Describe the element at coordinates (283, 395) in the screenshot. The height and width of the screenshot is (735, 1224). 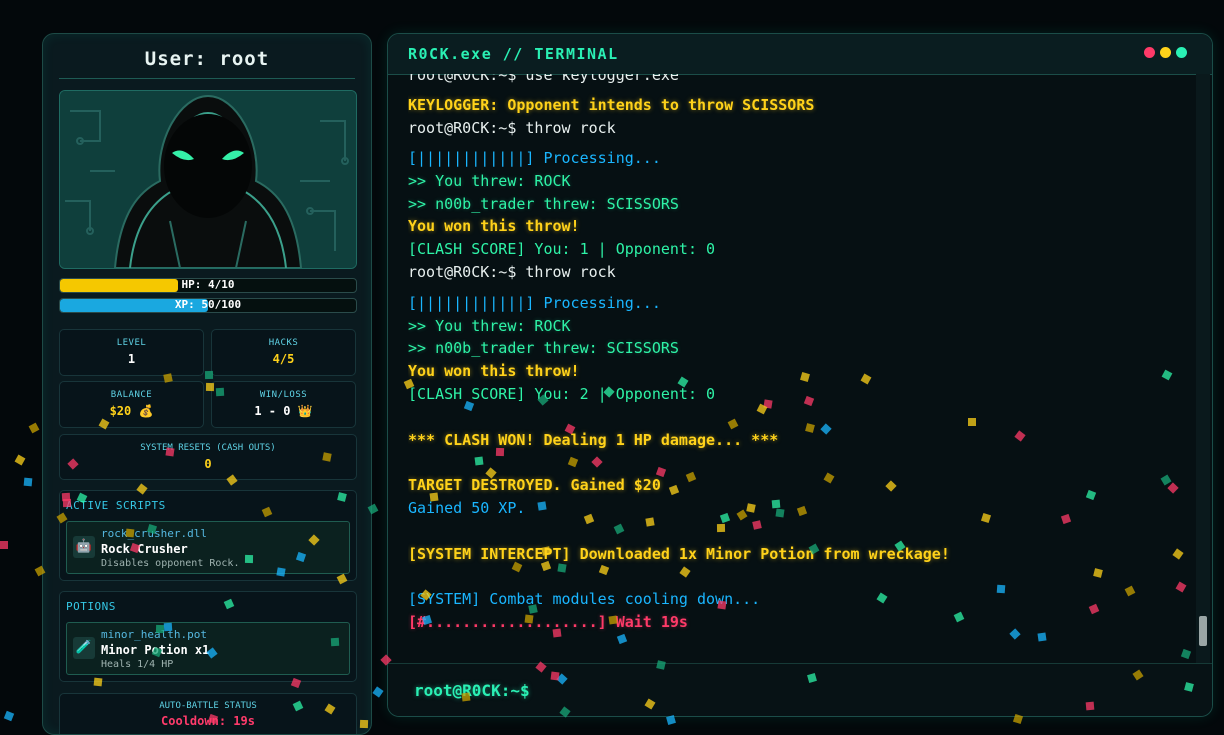
I see `winloss-label: WIN/LOSS` at that location.